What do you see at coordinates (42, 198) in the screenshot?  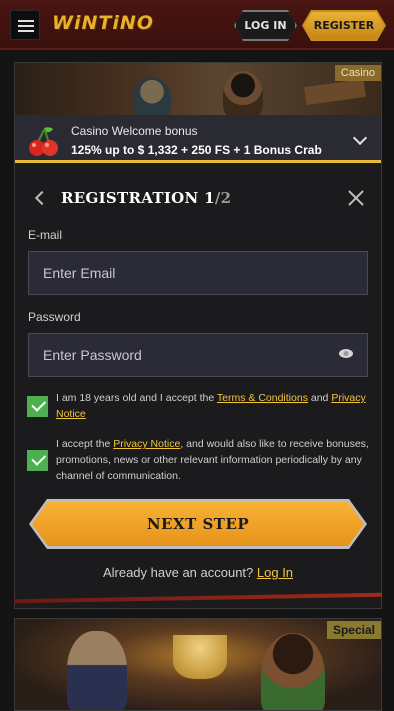 I see `back-chevron-icon` at bounding box center [42, 198].